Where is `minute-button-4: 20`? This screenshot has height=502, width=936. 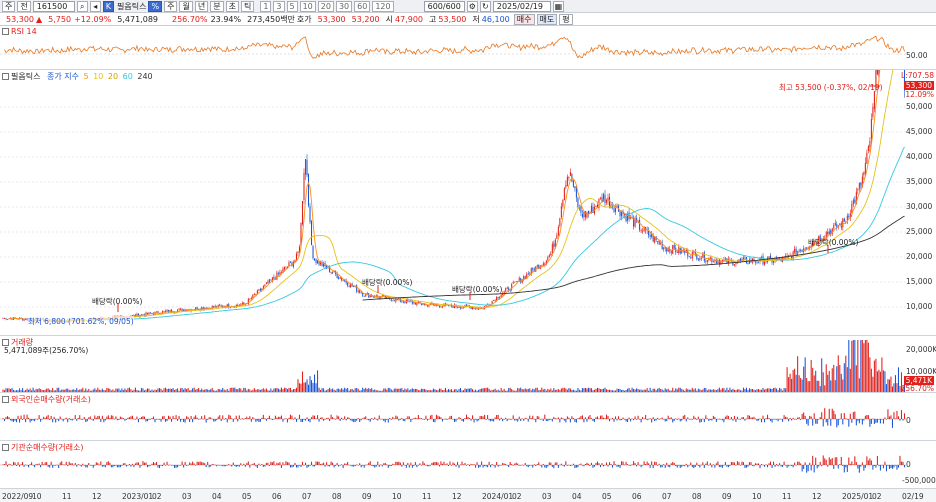 minute-button-4: 20 is located at coordinates (325, 6).